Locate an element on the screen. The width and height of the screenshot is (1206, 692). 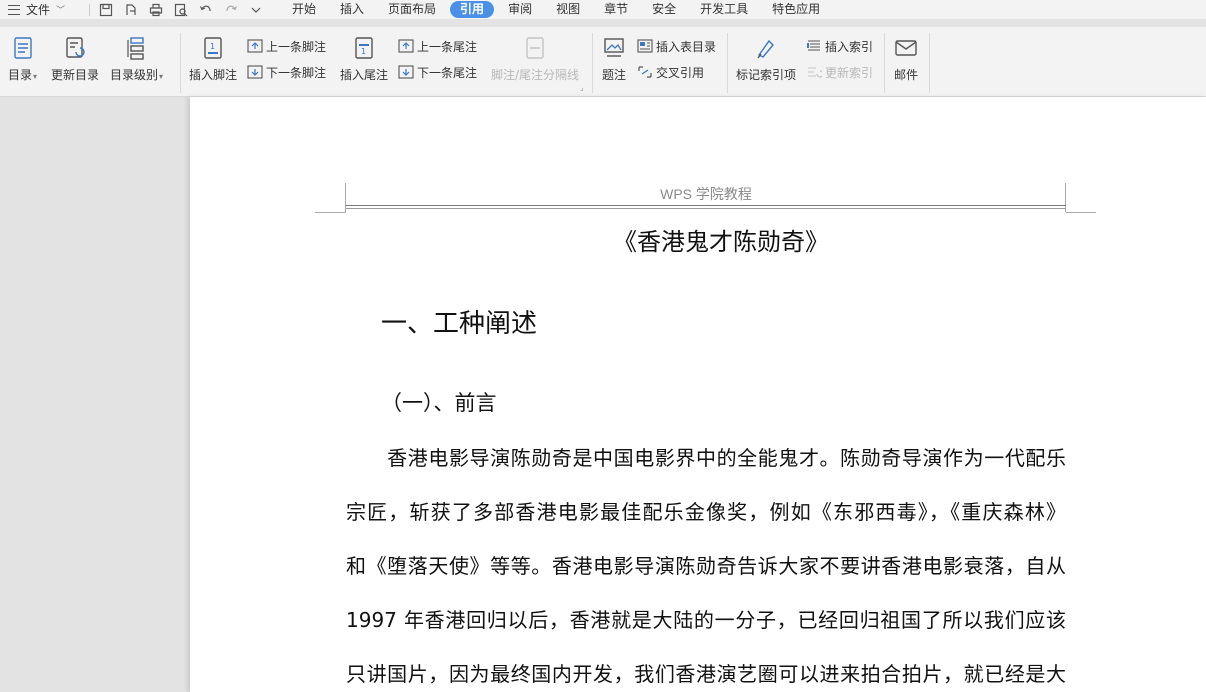
toc-label: 目录 is located at coordinates (20, 75).